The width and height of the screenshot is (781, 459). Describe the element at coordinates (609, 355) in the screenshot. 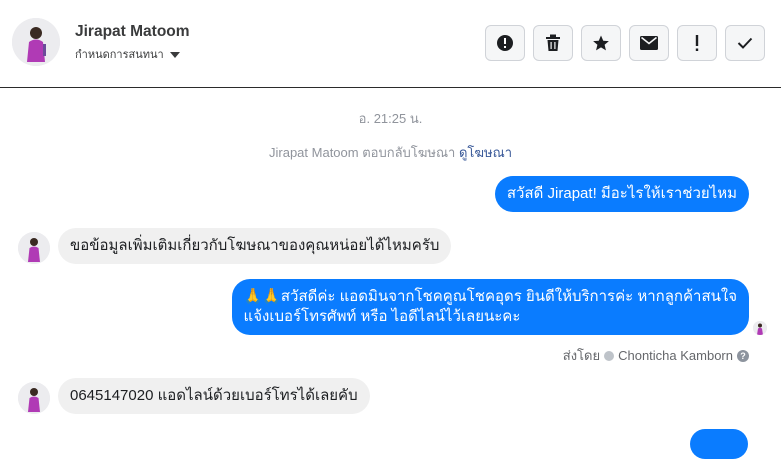

I see `agent-avatar-icon` at that location.